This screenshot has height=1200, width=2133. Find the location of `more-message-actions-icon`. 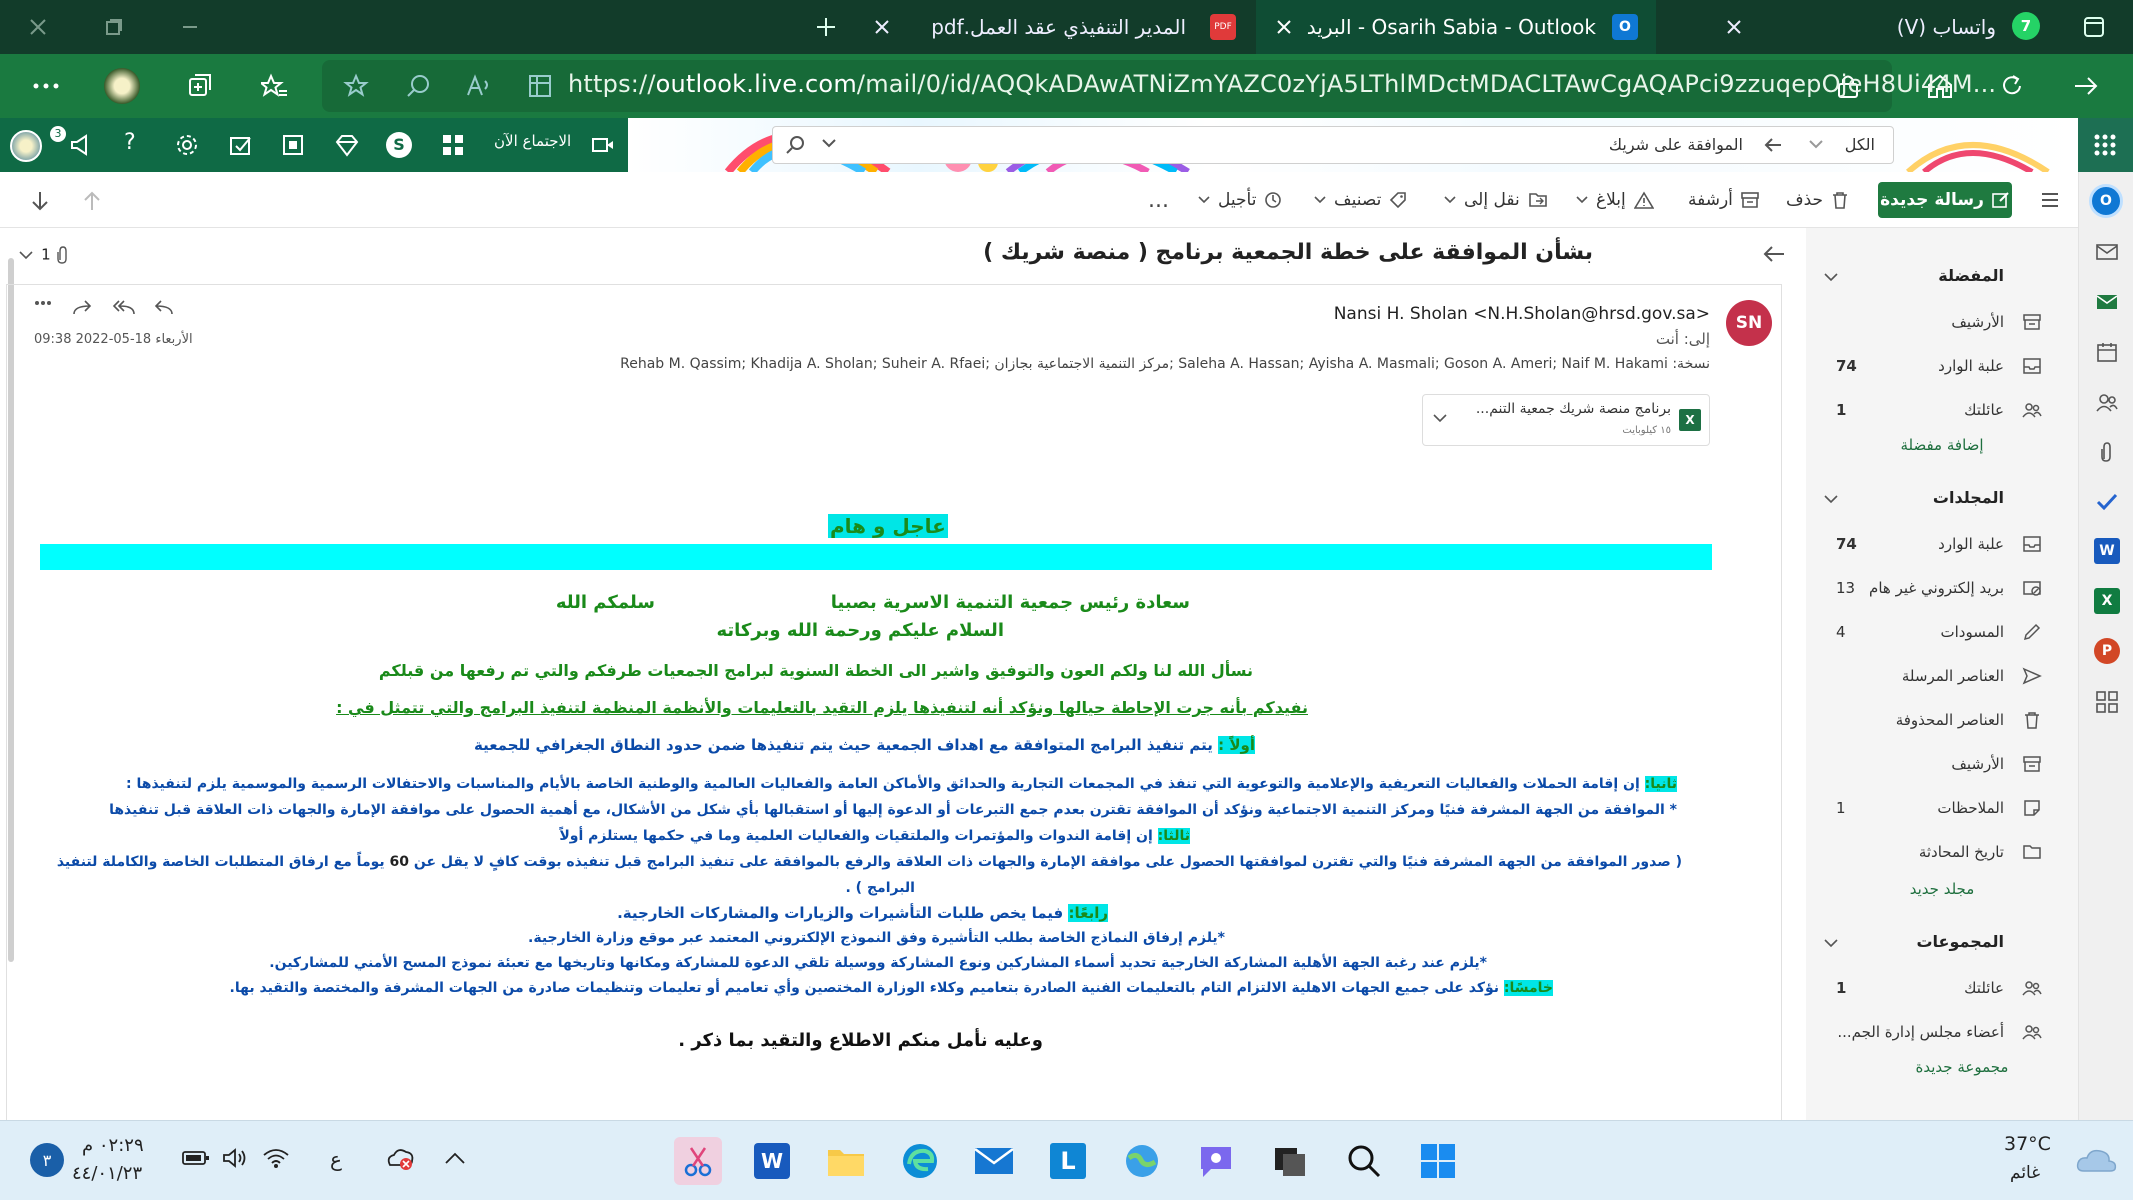

more-message-actions-icon is located at coordinates (43, 303).